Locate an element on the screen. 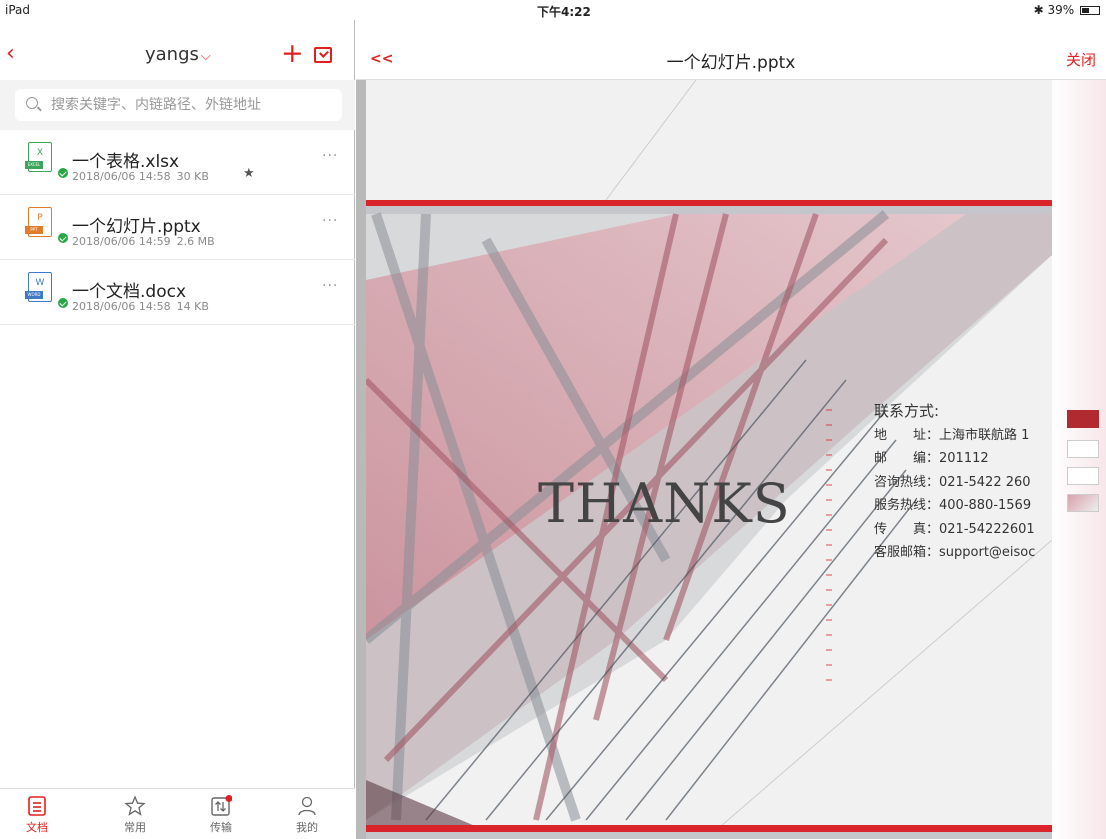 The height and width of the screenshot is (839, 1106). tab-transfer: 传输 is located at coordinates (221, 815).